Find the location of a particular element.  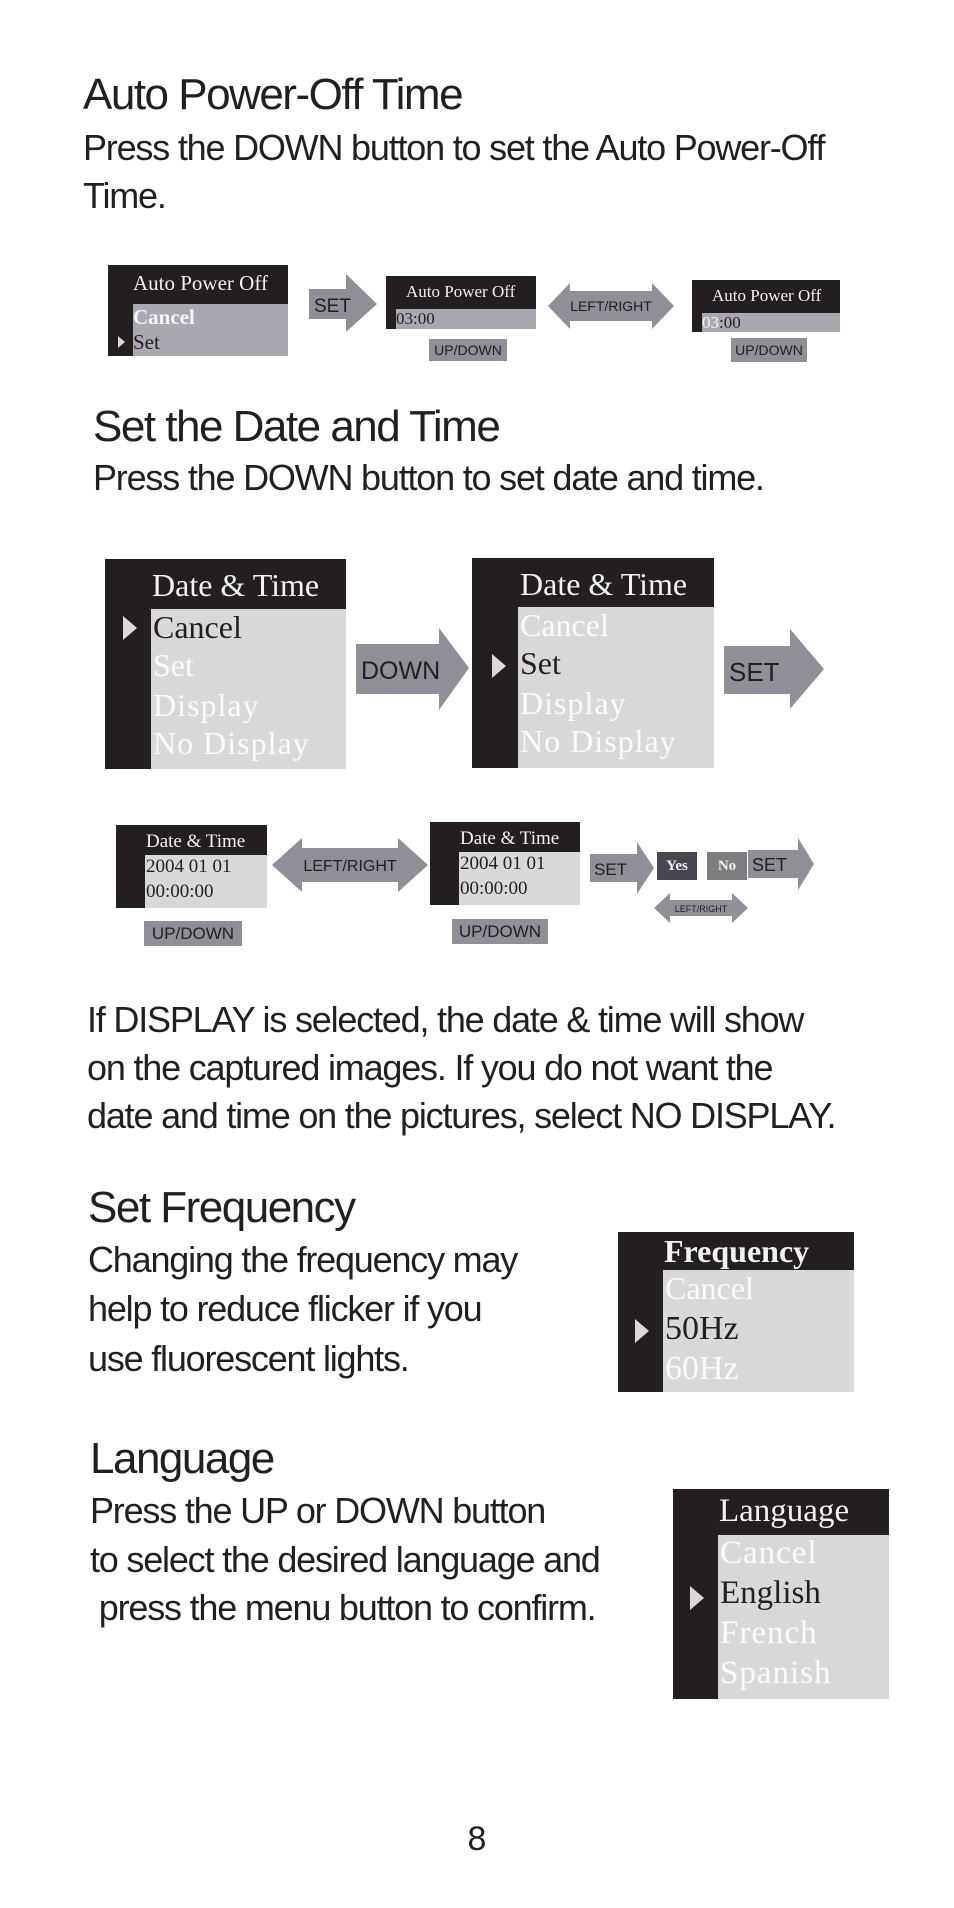

language-text-line-2: to select the desired language and is located at coordinates (345, 1559).